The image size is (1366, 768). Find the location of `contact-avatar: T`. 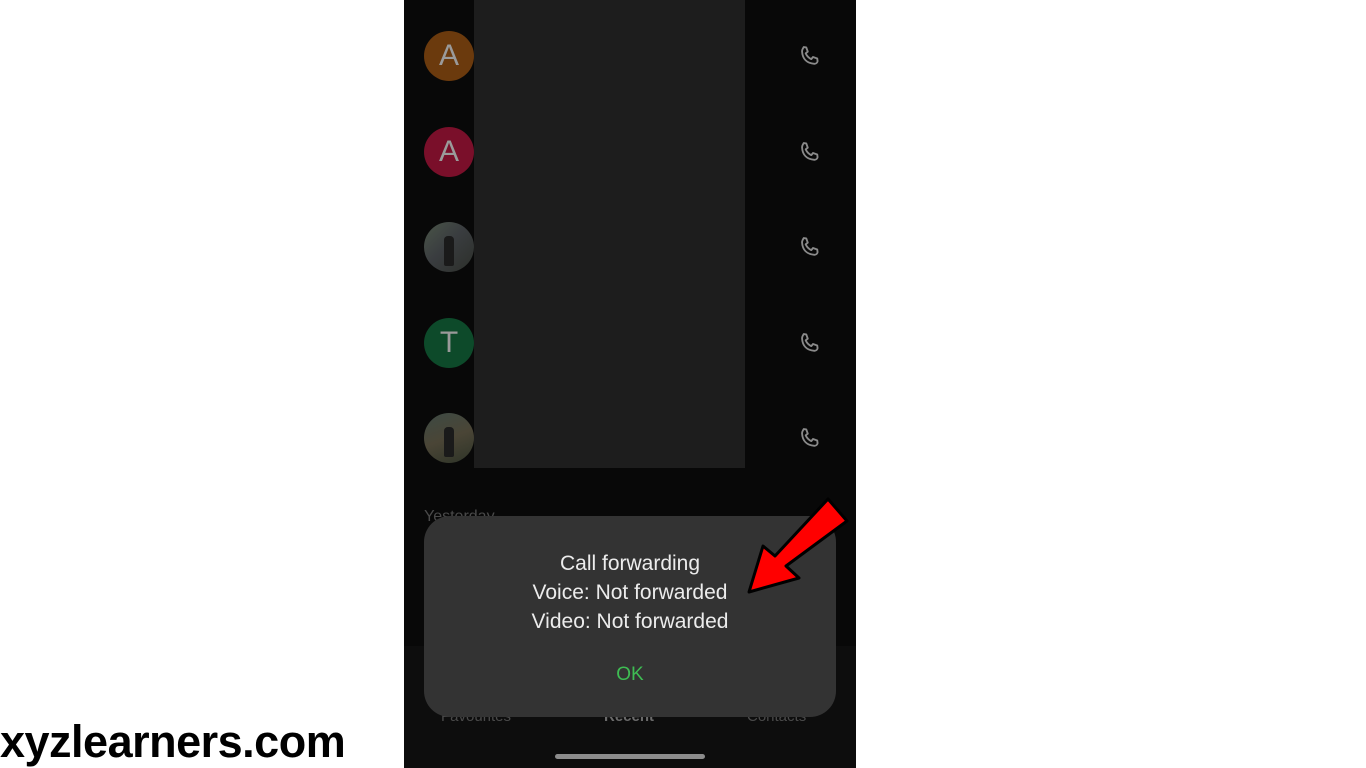

contact-avatar: T is located at coordinates (449, 343).